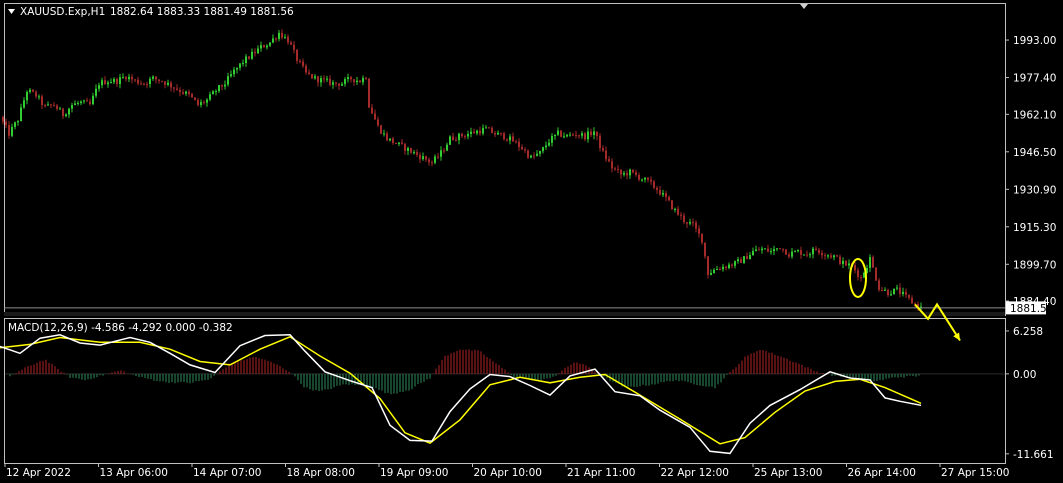 The image size is (1063, 483). Describe the element at coordinates (975, 473) in the screenshot. I see `time-tick-label: 27 Apr 15:00` at that location.